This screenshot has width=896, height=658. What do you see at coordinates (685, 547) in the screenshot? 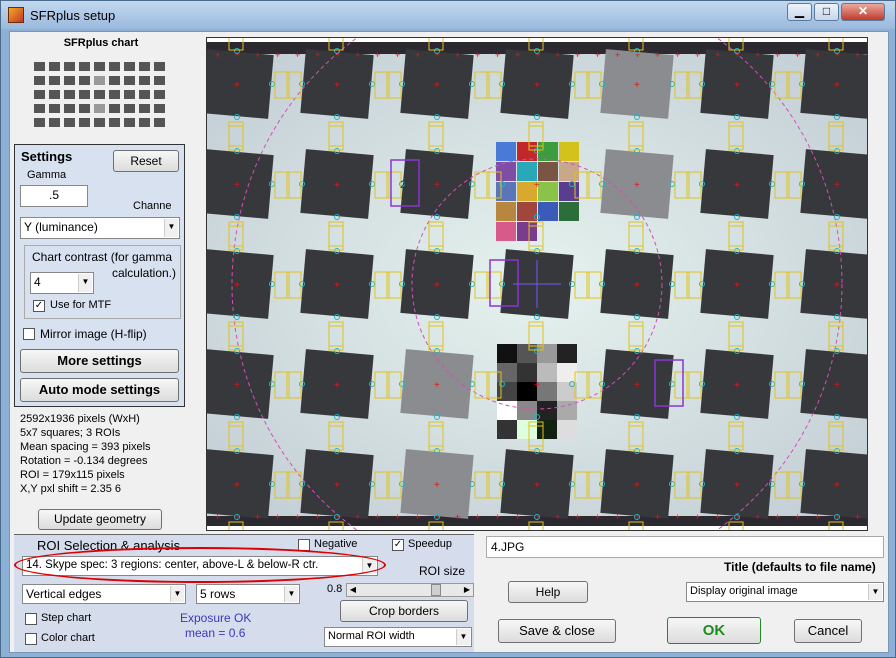
I see `file-name-field: 4.JPG` at bounding box center [685, 547].